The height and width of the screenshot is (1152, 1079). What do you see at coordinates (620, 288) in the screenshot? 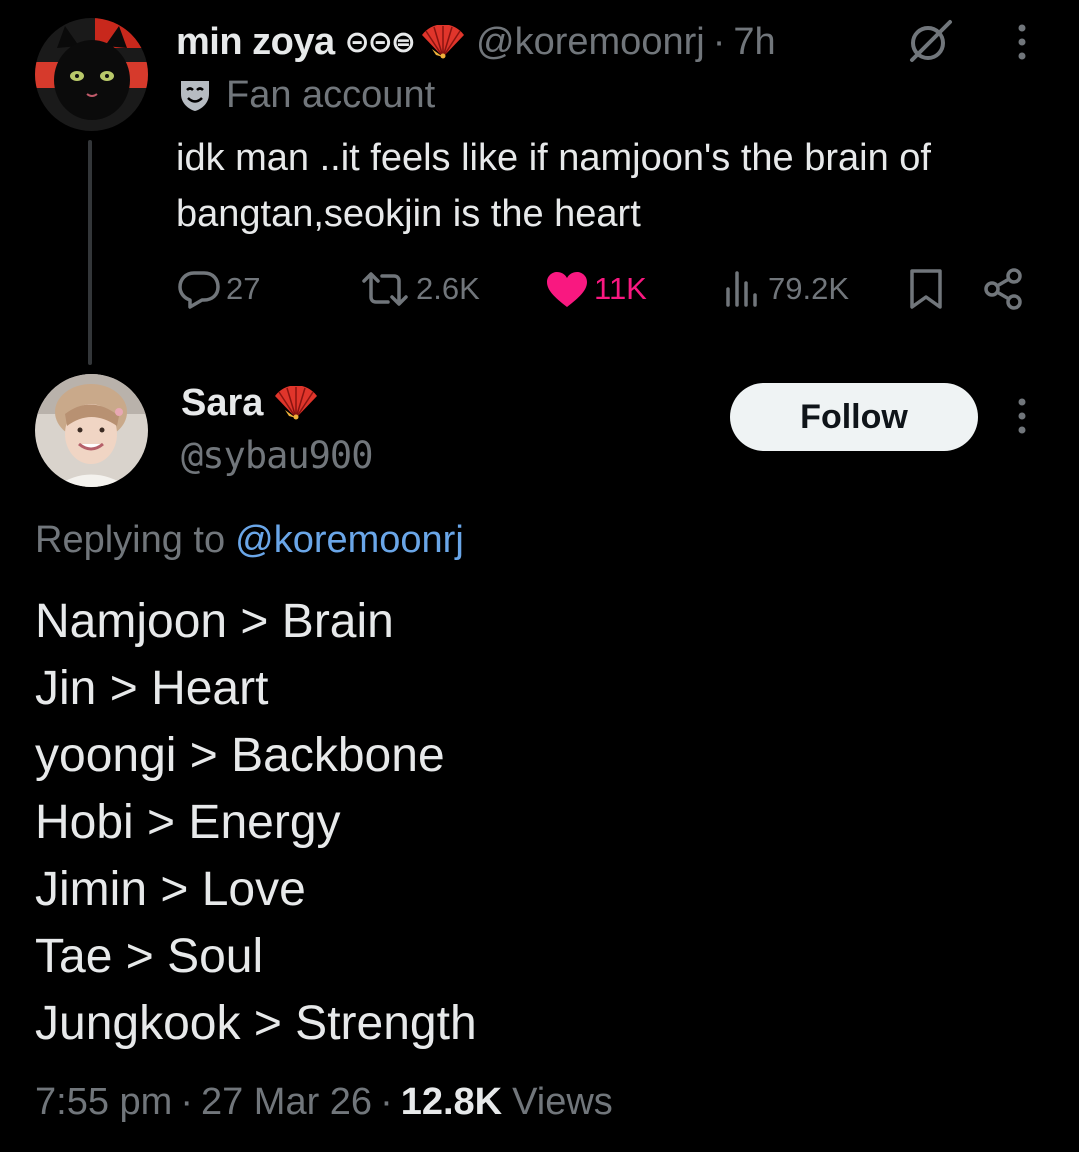
I see `like-count: 11K` at bounding box center [620, 288].